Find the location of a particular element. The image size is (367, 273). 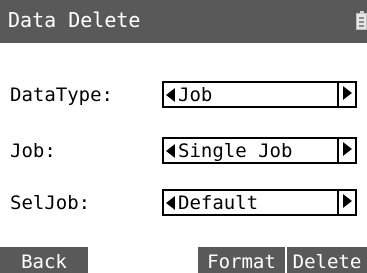

seljob-row: SelJob: Default is located at coordinates (183, 203).